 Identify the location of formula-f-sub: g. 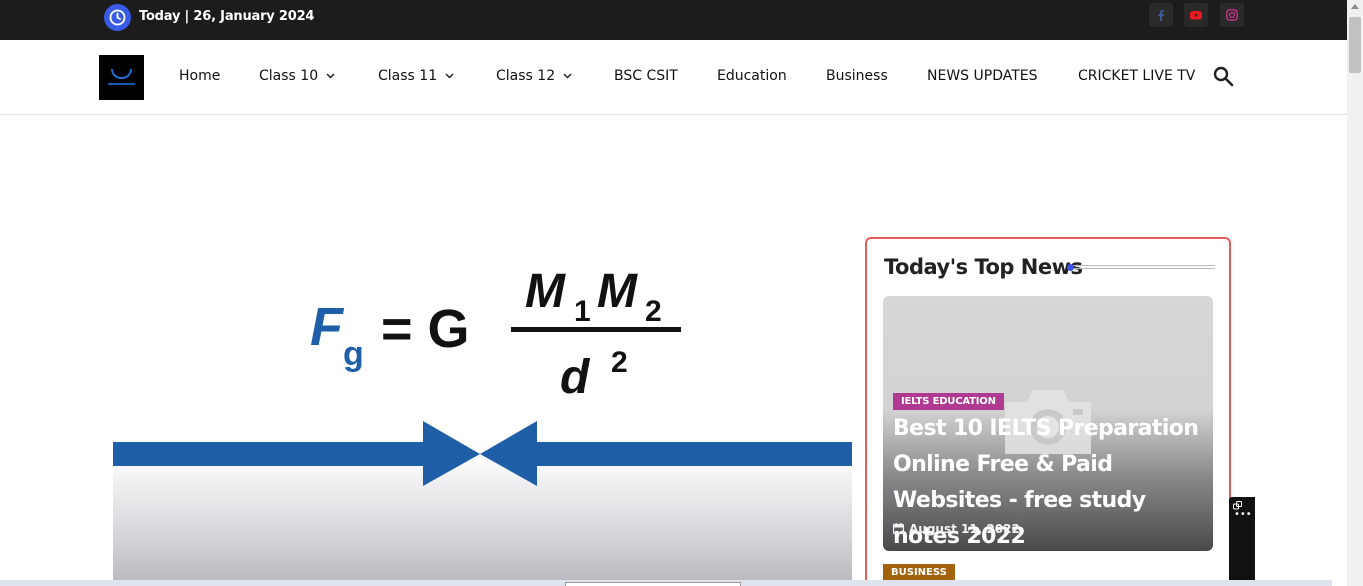
(353, 354).